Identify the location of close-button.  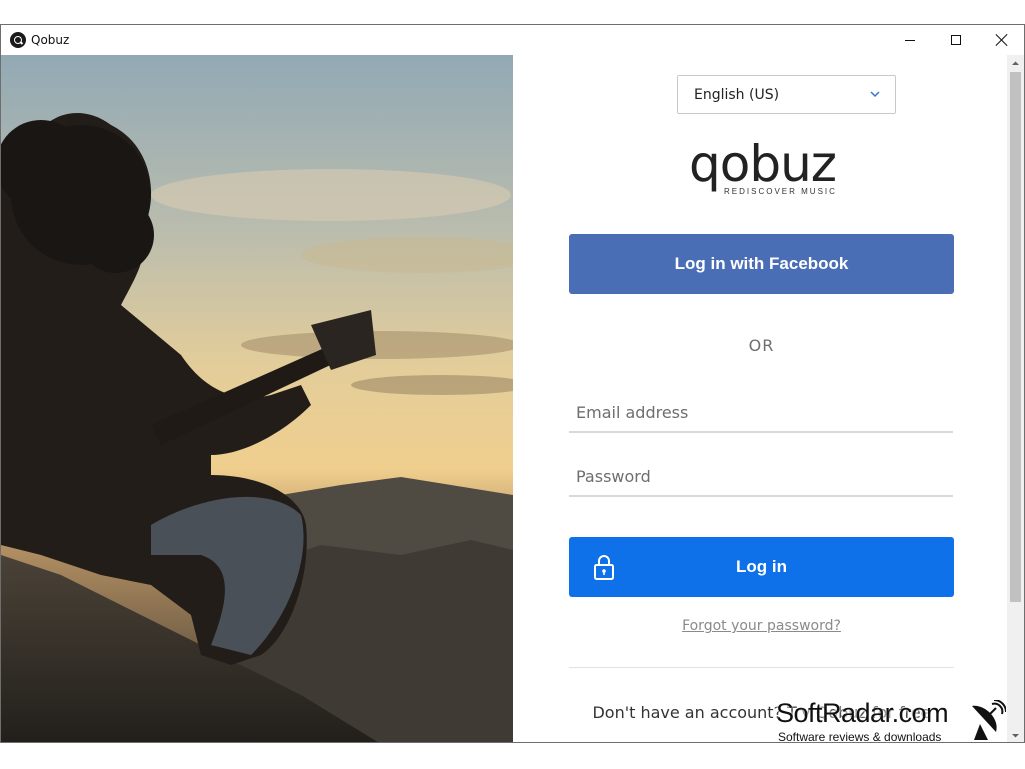
(1001, 40).